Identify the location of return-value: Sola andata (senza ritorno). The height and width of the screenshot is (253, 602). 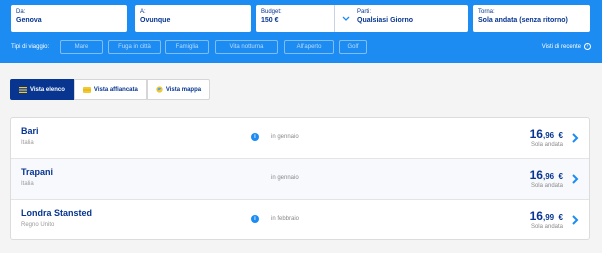
(523, 20).